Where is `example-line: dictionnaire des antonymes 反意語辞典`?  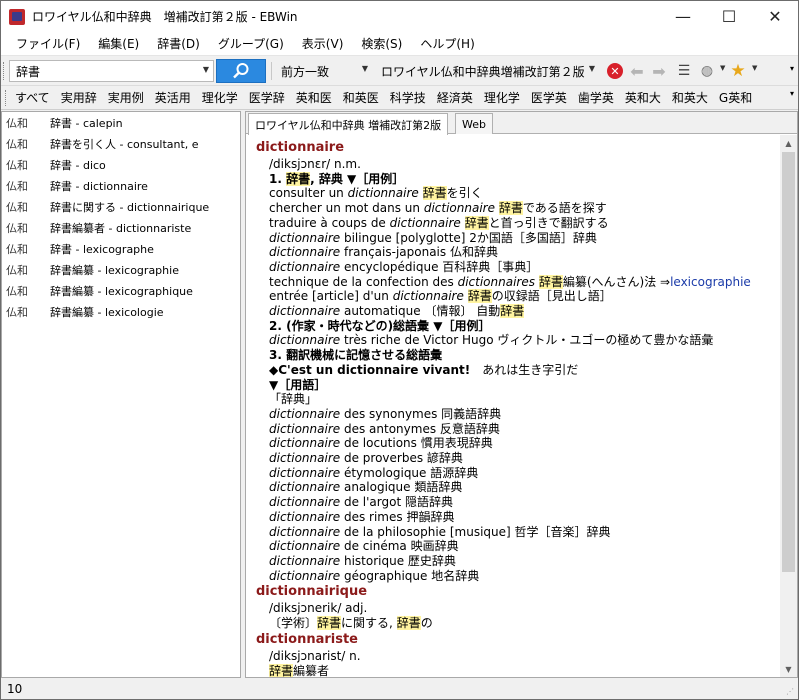 example-line: dictionnaire des antonymes 反意語辞典 is located at coordinates (384, 428).